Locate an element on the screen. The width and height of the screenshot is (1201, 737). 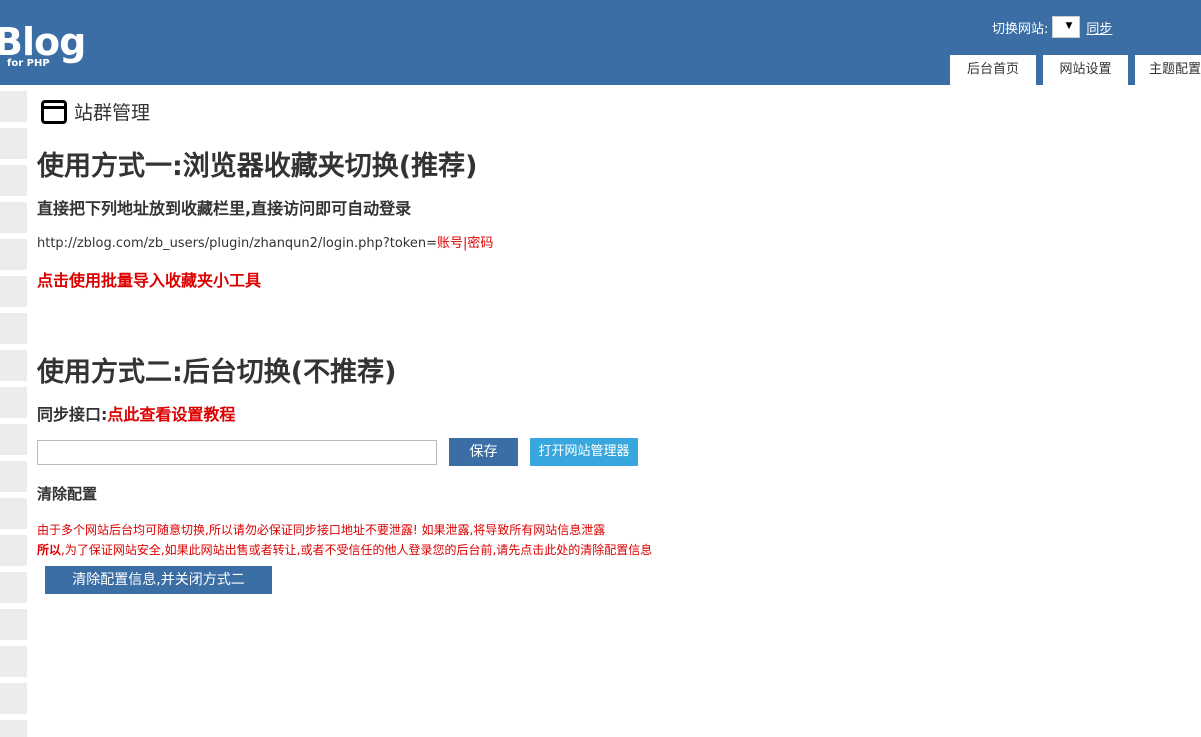
logo-subtext: for PHP is located at coordinates (28, 63).